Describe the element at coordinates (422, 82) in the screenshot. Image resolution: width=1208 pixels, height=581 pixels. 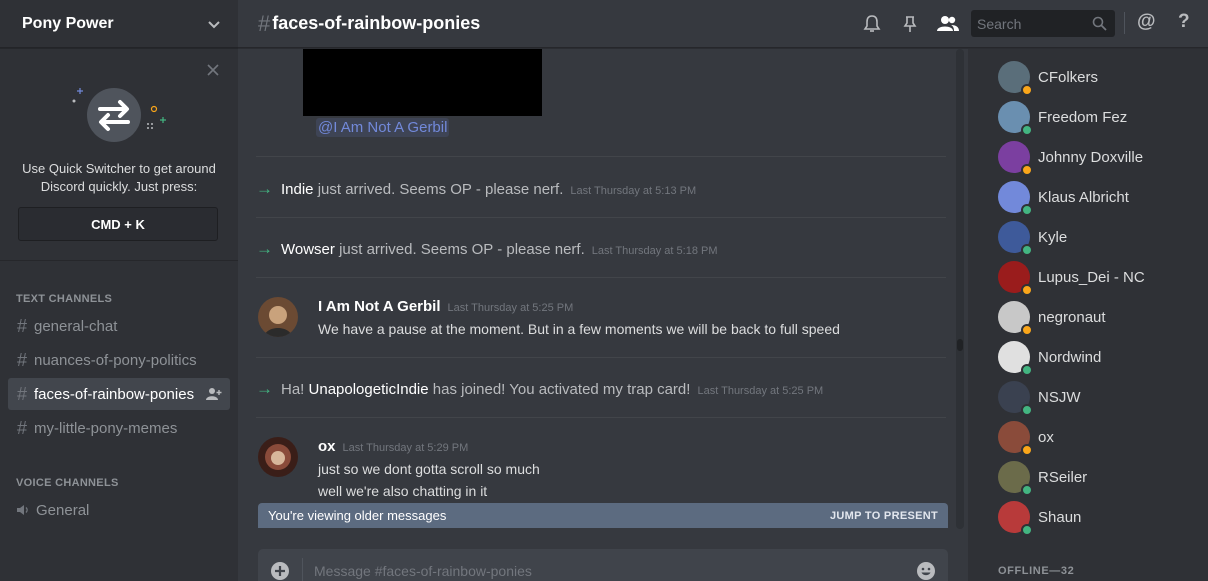
I see `redacted-image` at that location.